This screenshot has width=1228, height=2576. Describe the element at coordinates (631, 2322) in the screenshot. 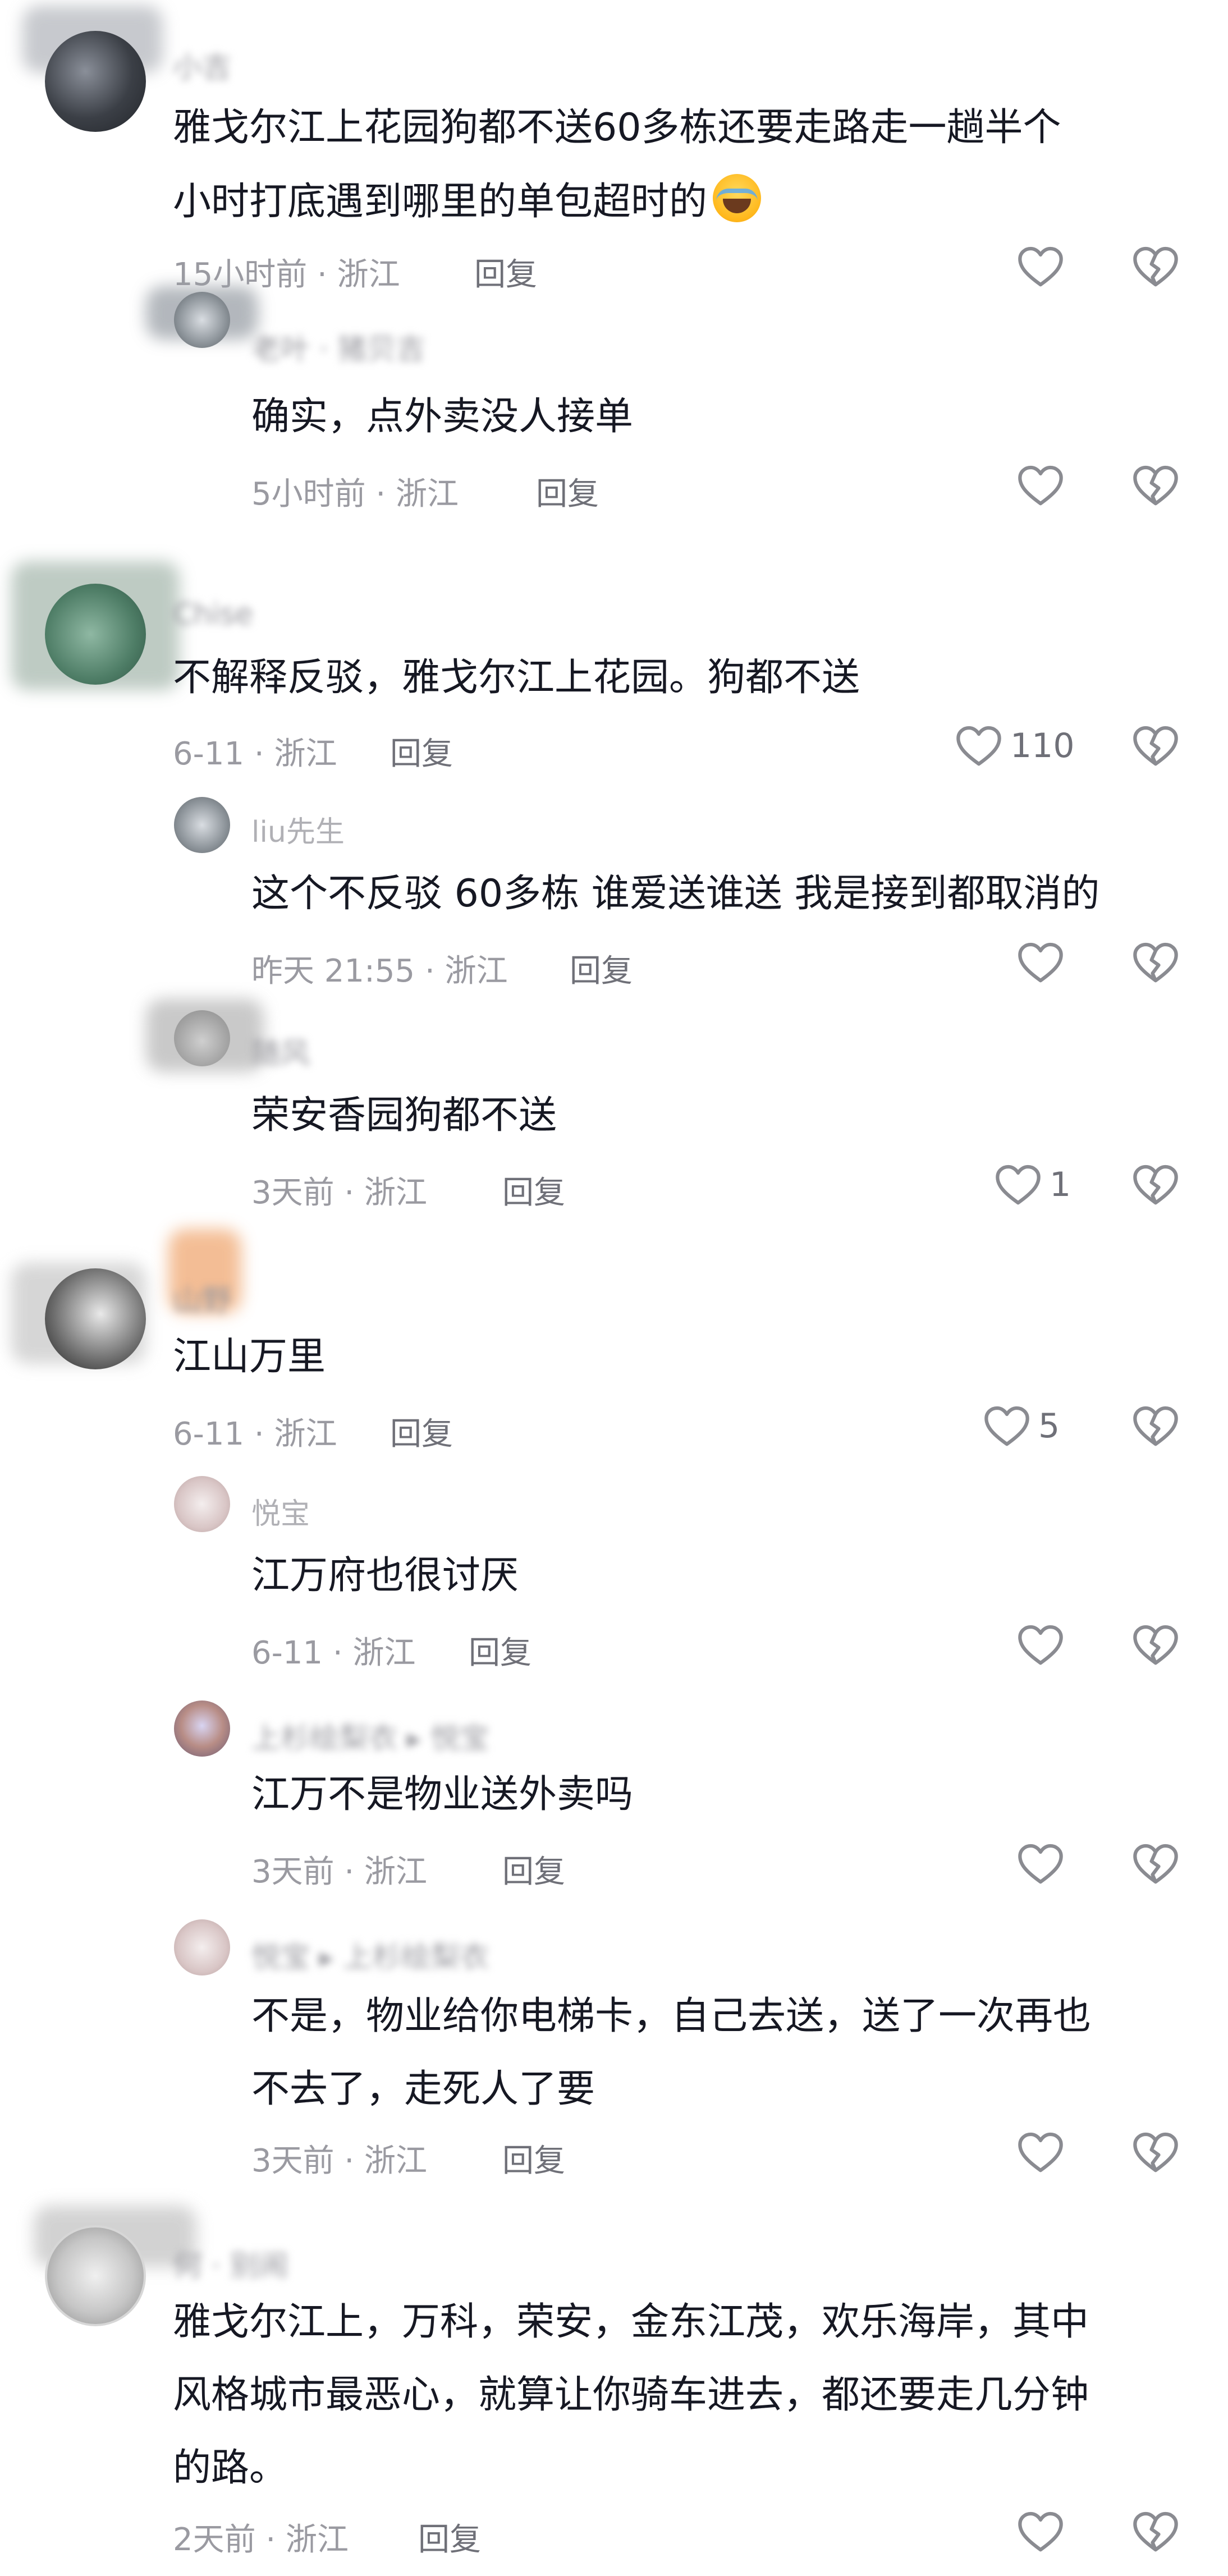

I see `comment-text-line: 雅戈尔江上，万科，荣安，金东江茂，欢乐海岸，其中` at that location.